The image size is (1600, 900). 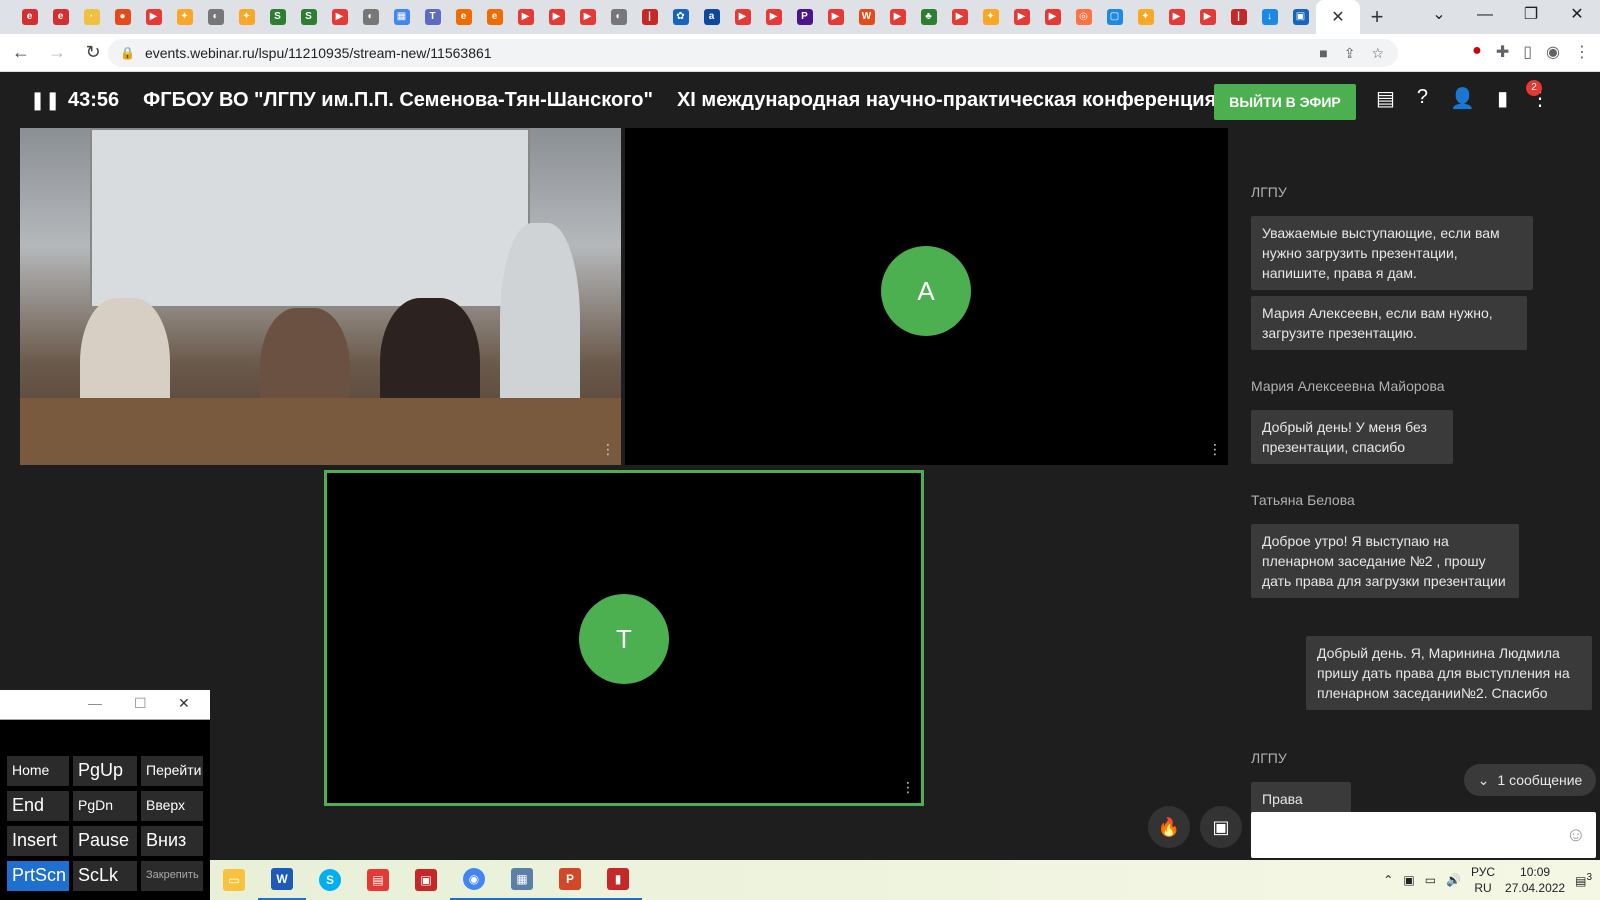 What do you see at coordinates (140, 703) in the screenshot?
I see `osk-maximize-icon: ☐` at bounding box center [140, 703].